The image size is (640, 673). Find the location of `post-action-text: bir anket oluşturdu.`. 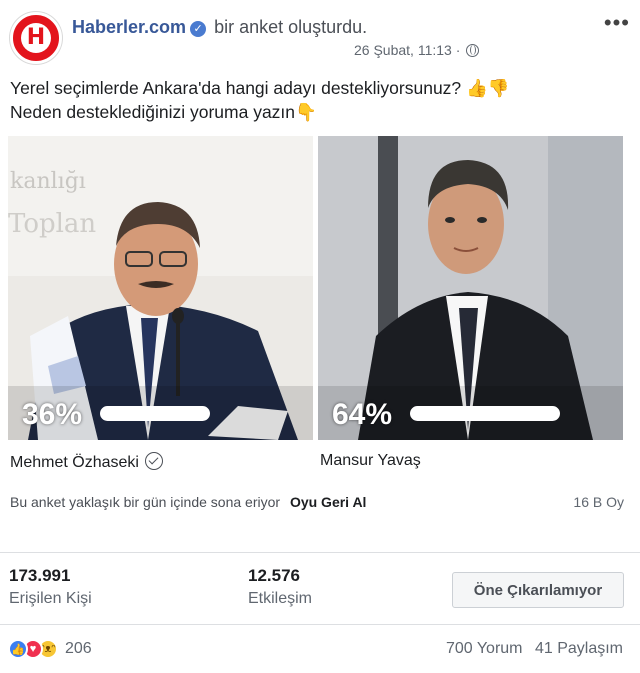

post-action-text: bir anket oluşturdu. is located at coordinates (291, 27).